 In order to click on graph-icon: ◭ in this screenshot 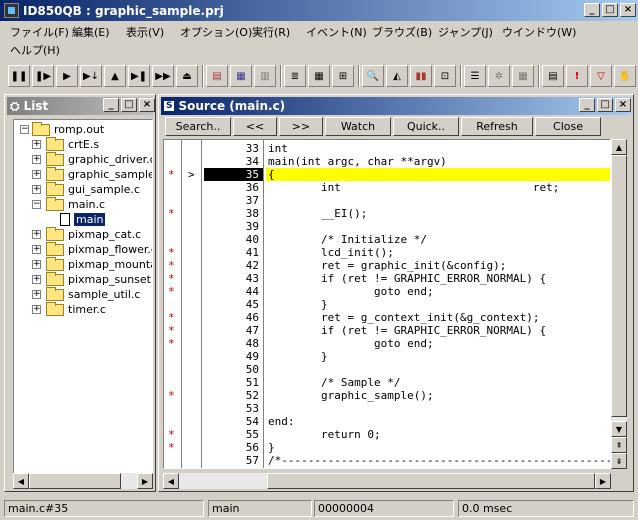, I will do `click(397, 76)`.